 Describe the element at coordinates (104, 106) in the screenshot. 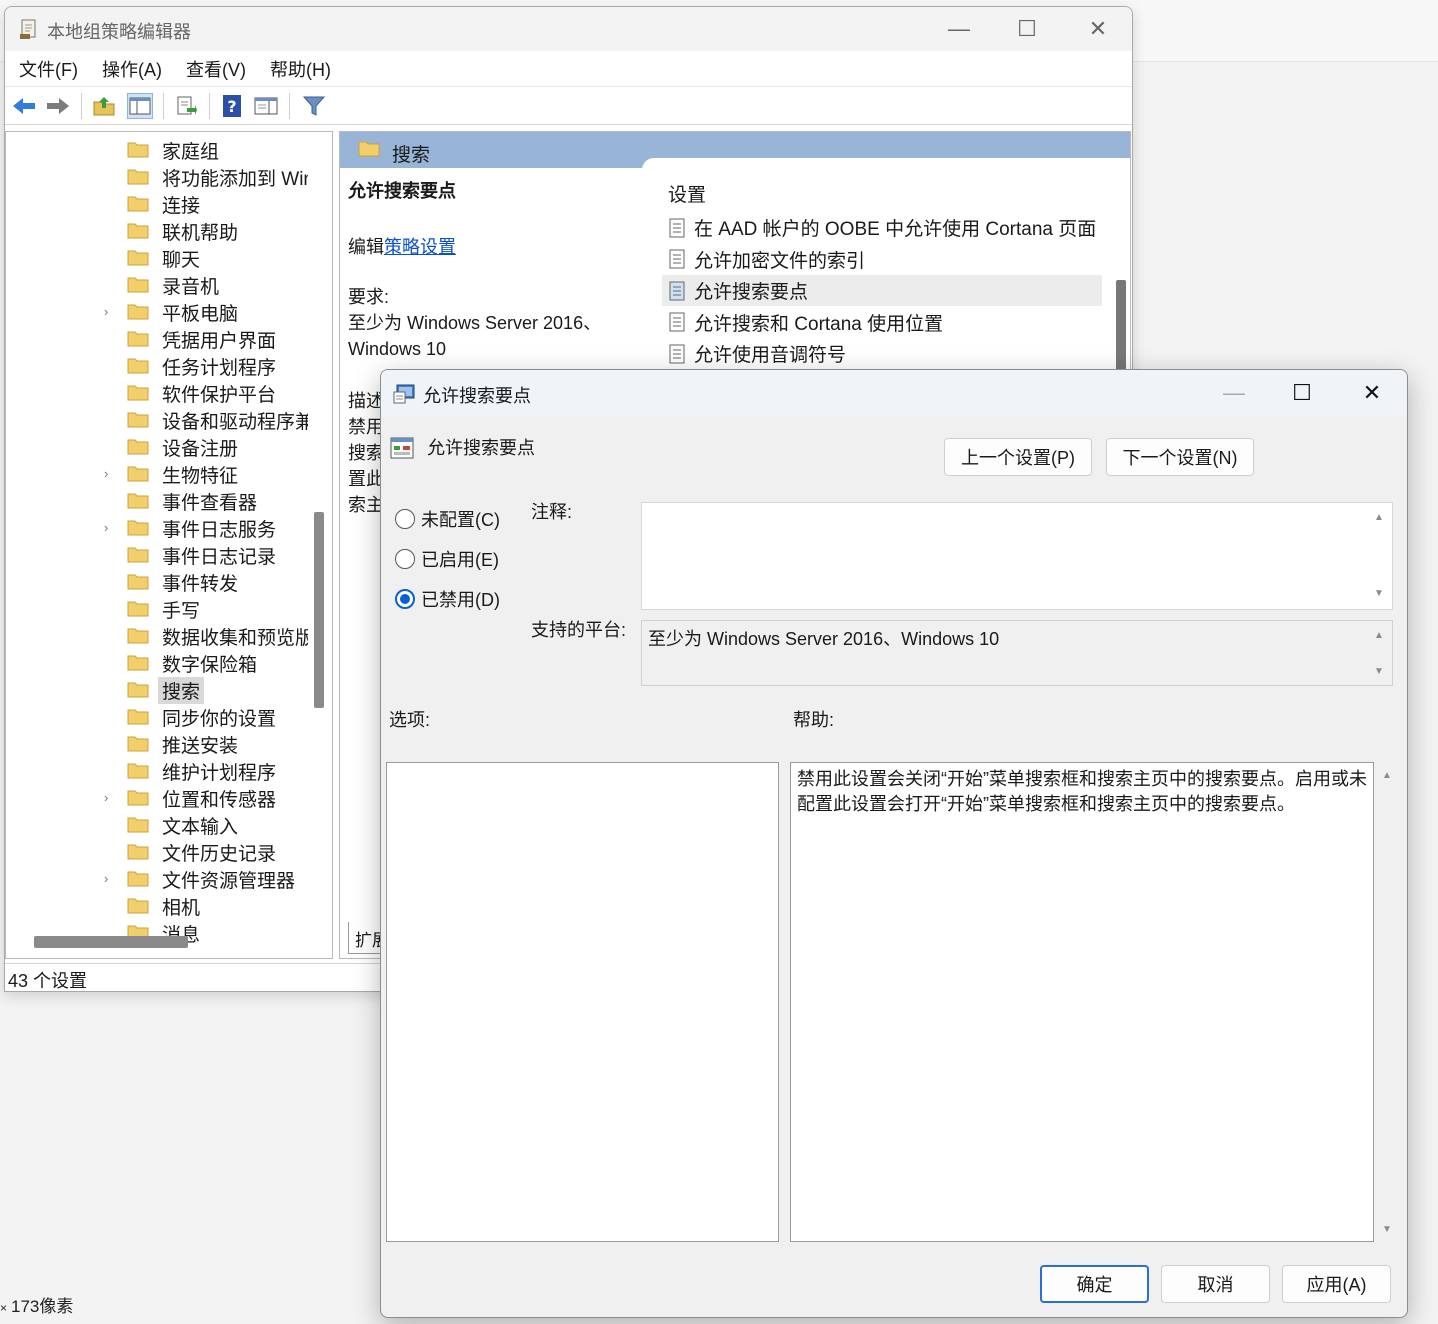

I see `up-folder-icon` at that location.